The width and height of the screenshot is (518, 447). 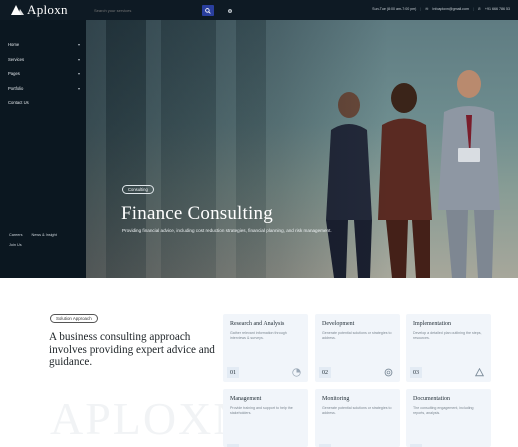 What do you see at coordinates (388, 372) in the screenshot?
I see `refresh-icon` at bounding box center [388, 372].